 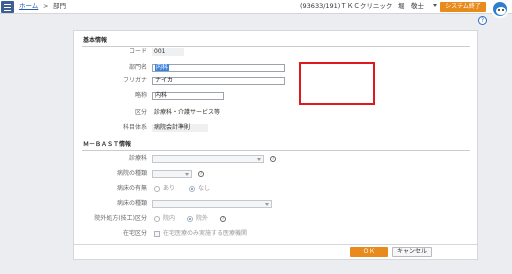 What do you see at coordinates (168, 52) in the screenshot?
I see `code-value: 001` at bounding box center [168, 52].